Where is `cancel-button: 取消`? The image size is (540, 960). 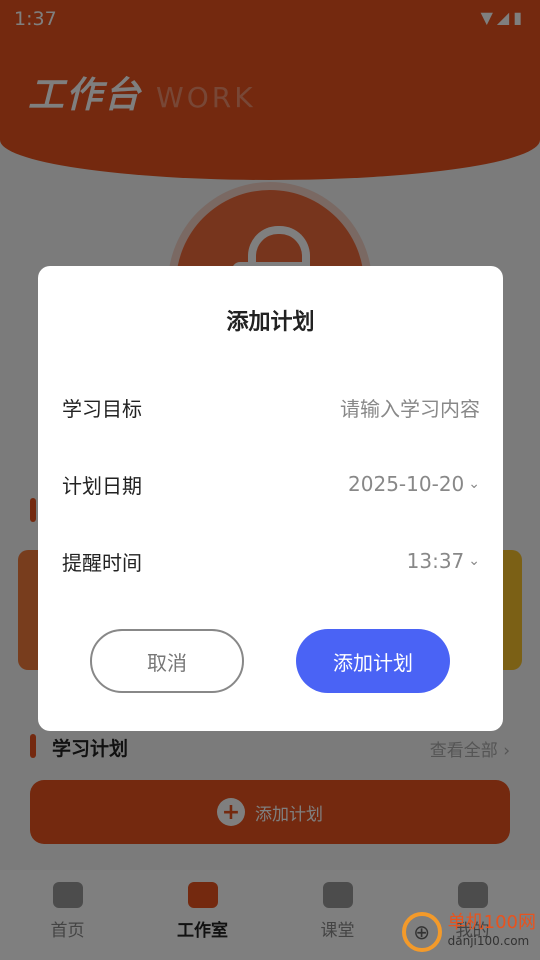
cancel-button: 取消 is located at coordinates (167, 661).